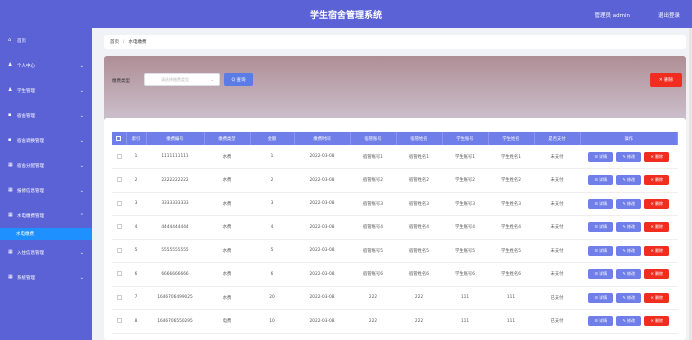 Image resolution: width=692 pixels, height=340 pixels. What do you see at coordinates (465, 138) in the screenshot?
I see `col-student-account: 学生账号` at bounding box center [465, 138].